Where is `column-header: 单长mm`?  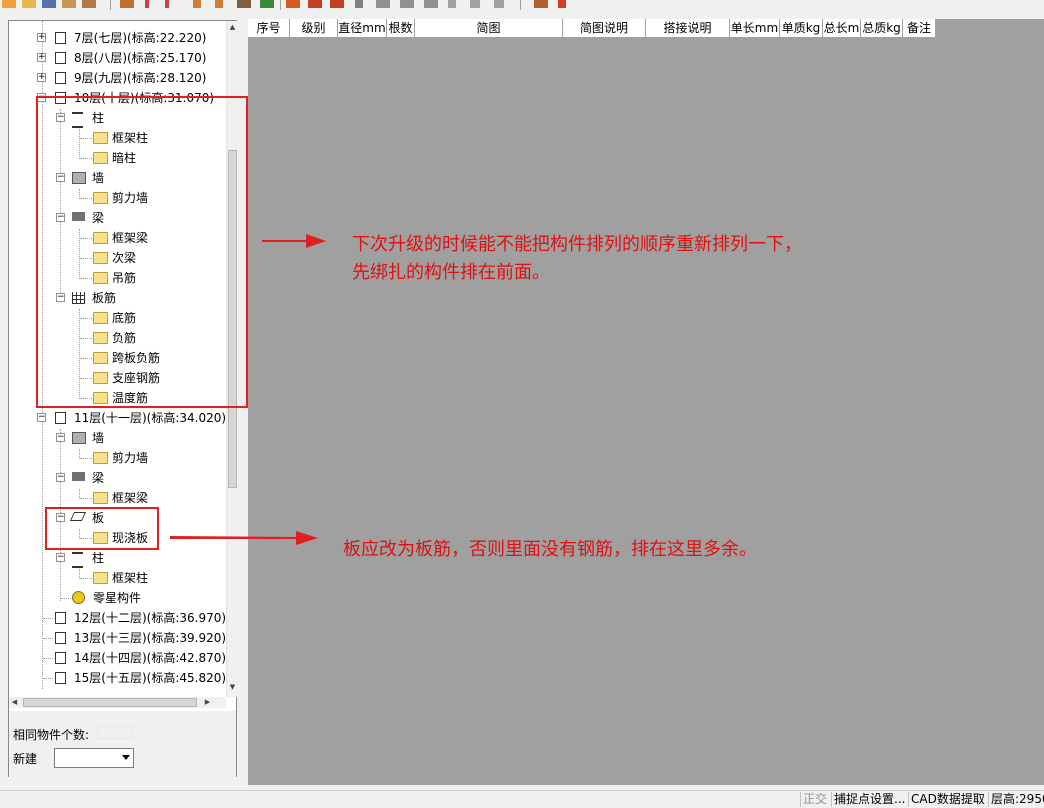 column-header: 单长mm is located at coordinates (755, 28).